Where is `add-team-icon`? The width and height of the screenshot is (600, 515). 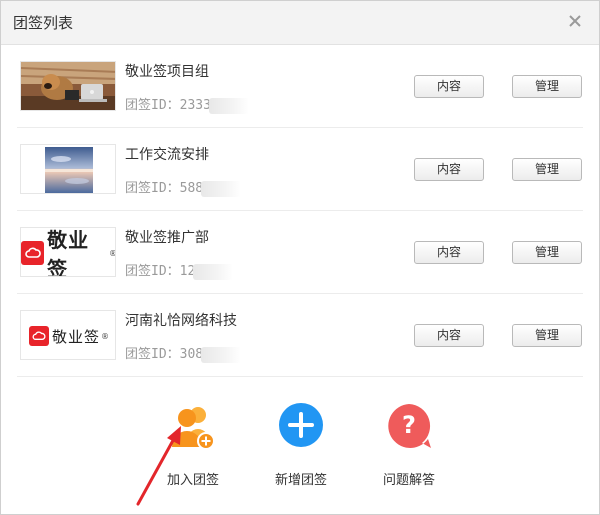 add-team-icon is located at coordinates (301, 428).